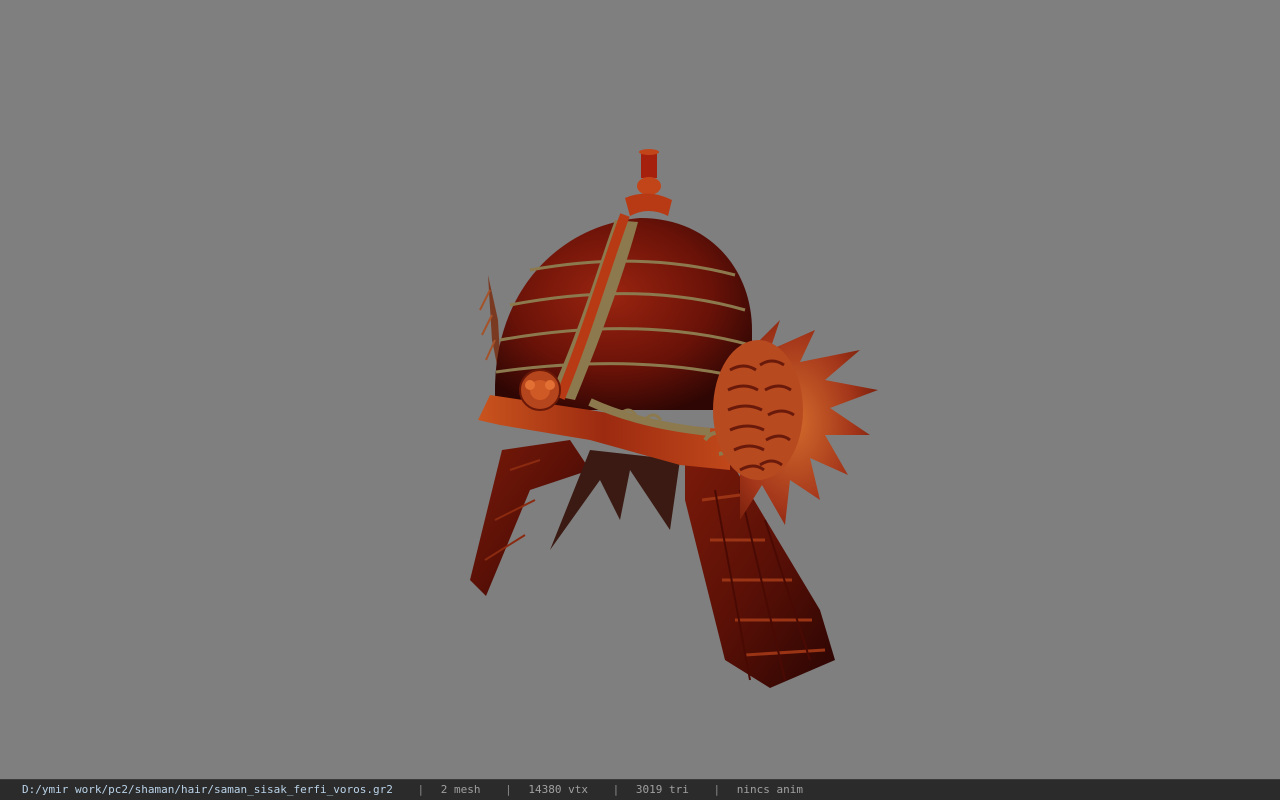 The image size is (1280, 800). Describe the element at coordinates (460, 789) in the screenshot. I see `mesh-count: 2 mesh` at that location.